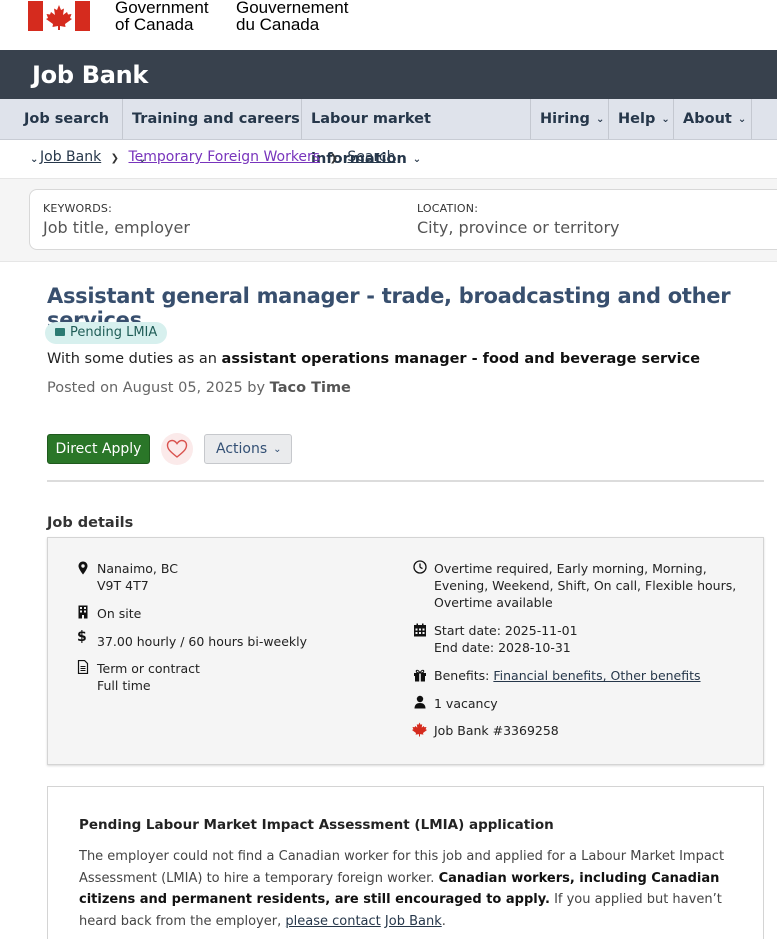 Image resolution: width=777 pixels, height=939 pixels. Describe the element at coordinates (448, 208) in the screenshot. I see `location-label: LOCATION:` at that location.